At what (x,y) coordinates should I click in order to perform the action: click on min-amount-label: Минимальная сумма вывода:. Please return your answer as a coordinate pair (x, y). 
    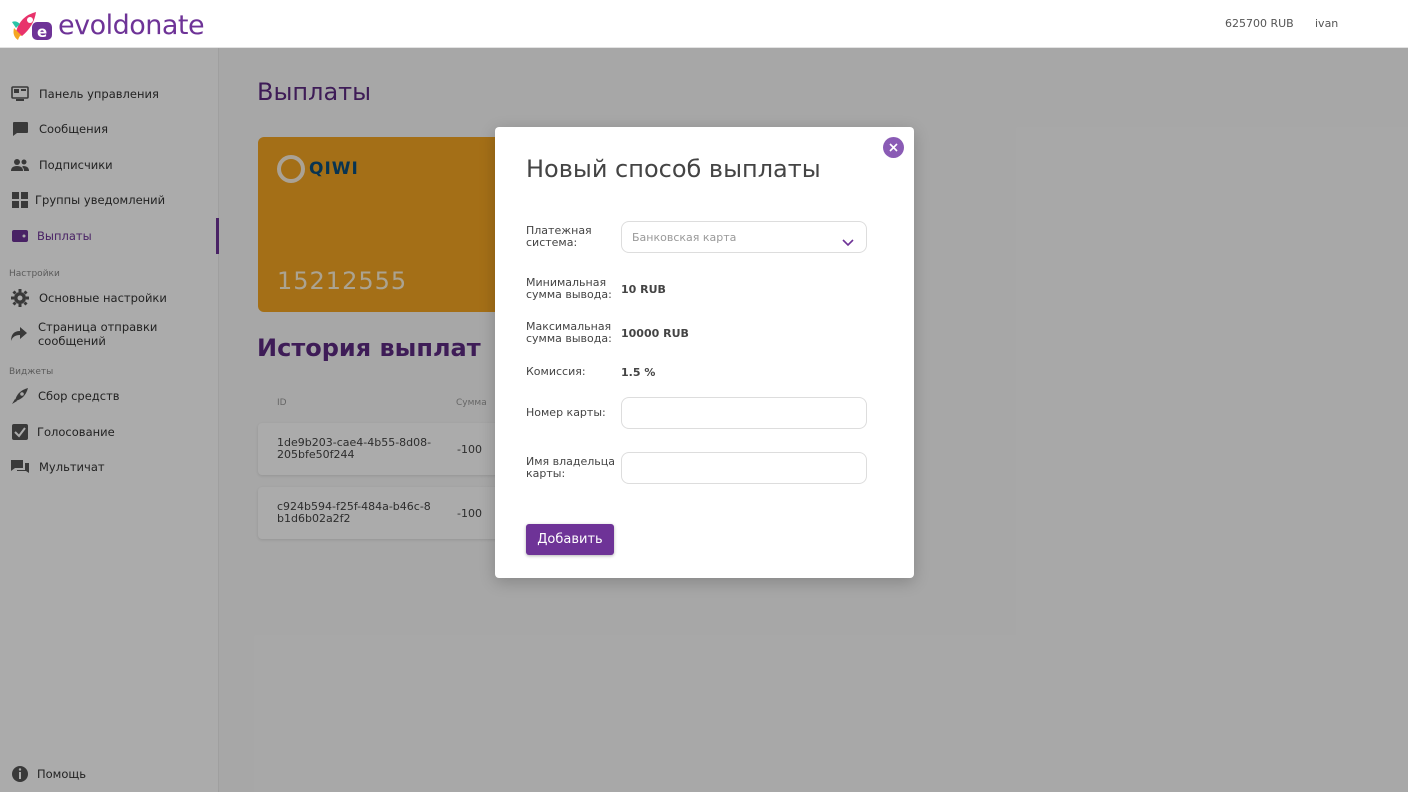
    Looking at the image, I should click on (569, 288).